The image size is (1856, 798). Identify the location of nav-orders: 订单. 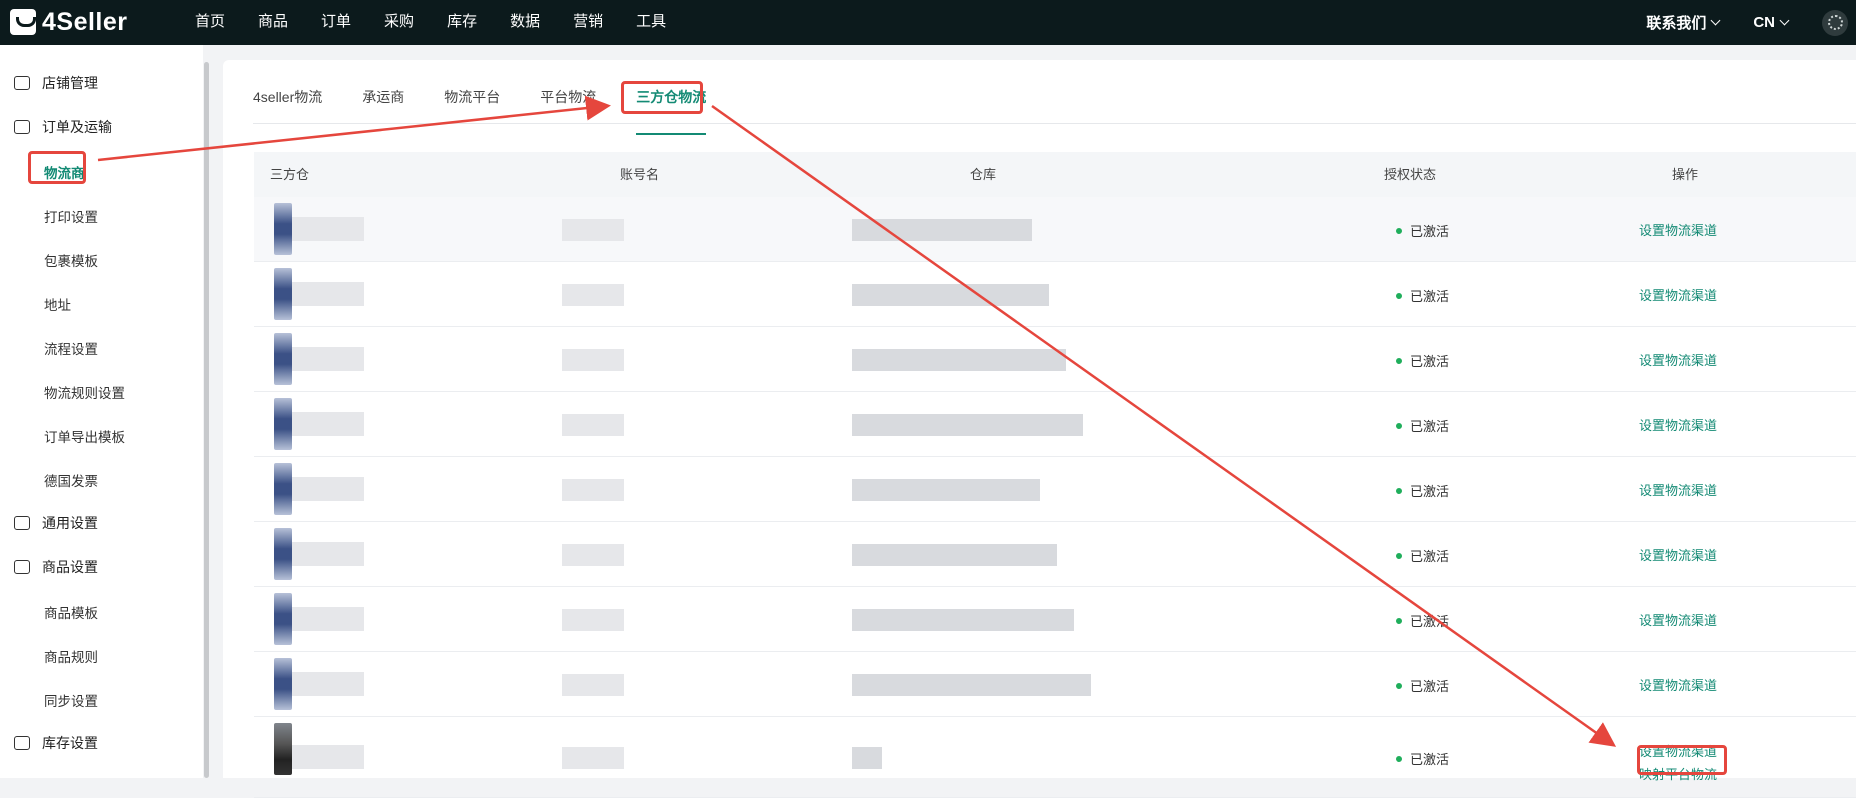
(336, 22).